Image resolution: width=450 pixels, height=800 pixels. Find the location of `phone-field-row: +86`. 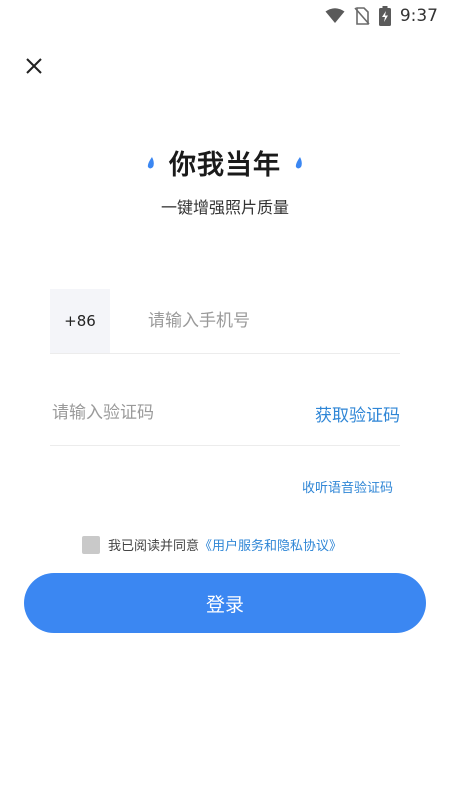

phone-field-row: +86 is located at coordinates (225, 321).